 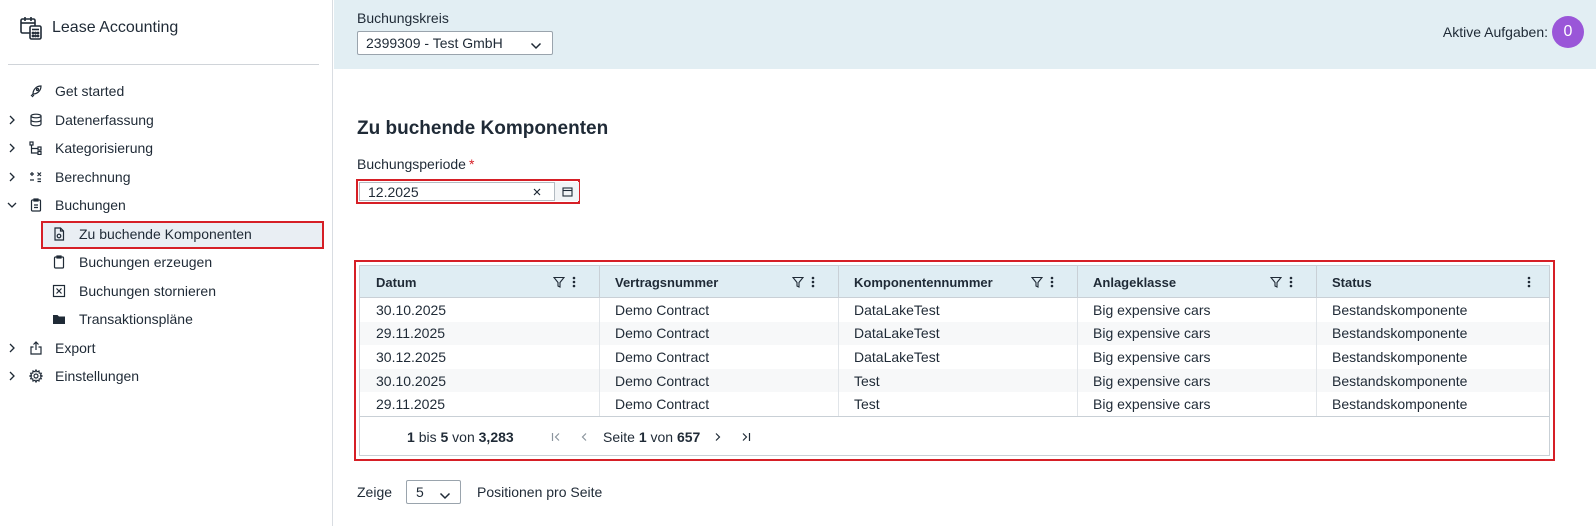 What do you see at coordinates (104, 119) in the screenshot?
I see `sidebar-item-label: Datenerfassung` at bounding box center [104, 119].